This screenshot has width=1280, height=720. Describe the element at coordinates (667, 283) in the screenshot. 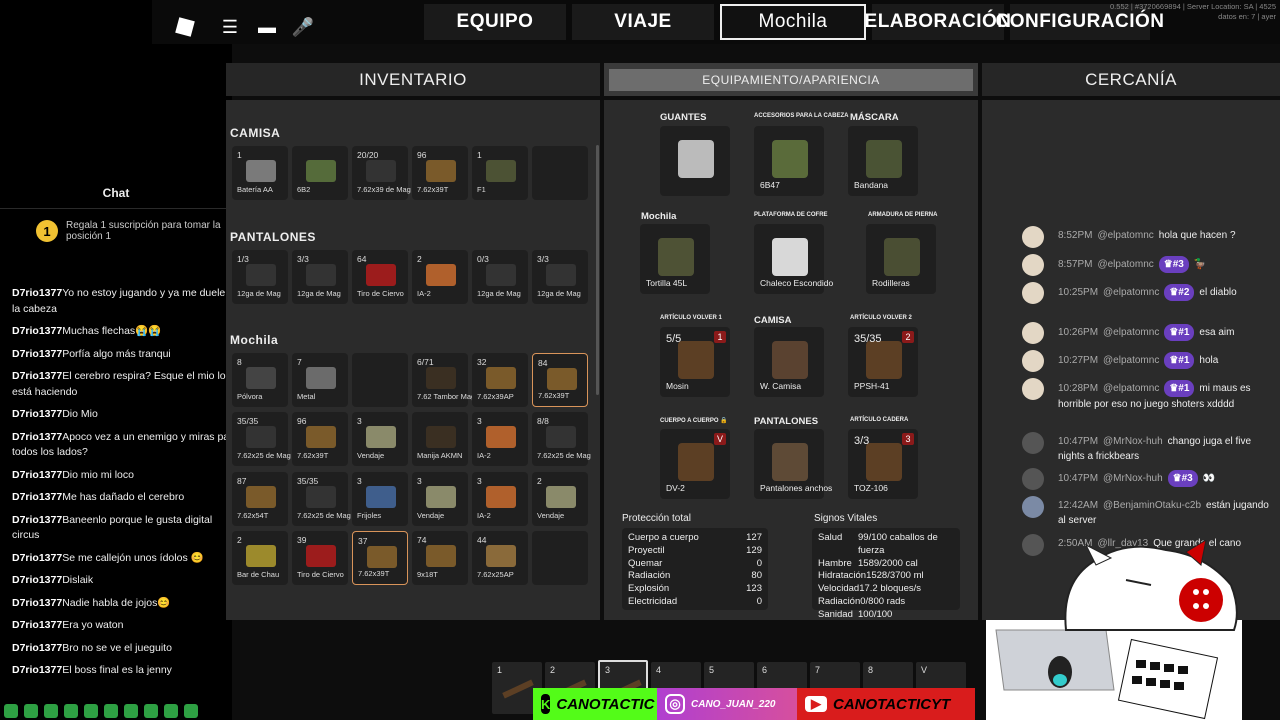

I see `equip-item-name: Tortilla 45L` at that location.